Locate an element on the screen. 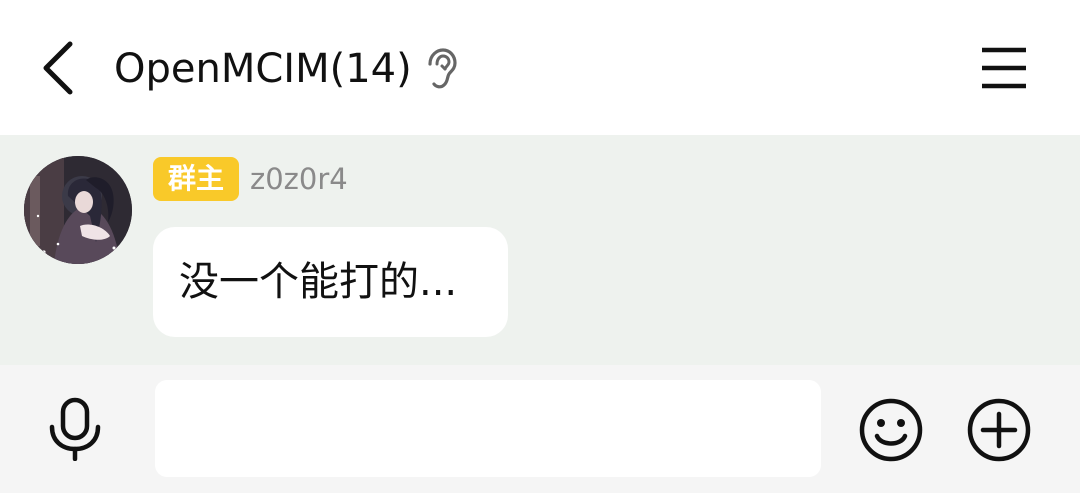  chat-title: OpenMCIM(14) is located at coordinates (263, 69).